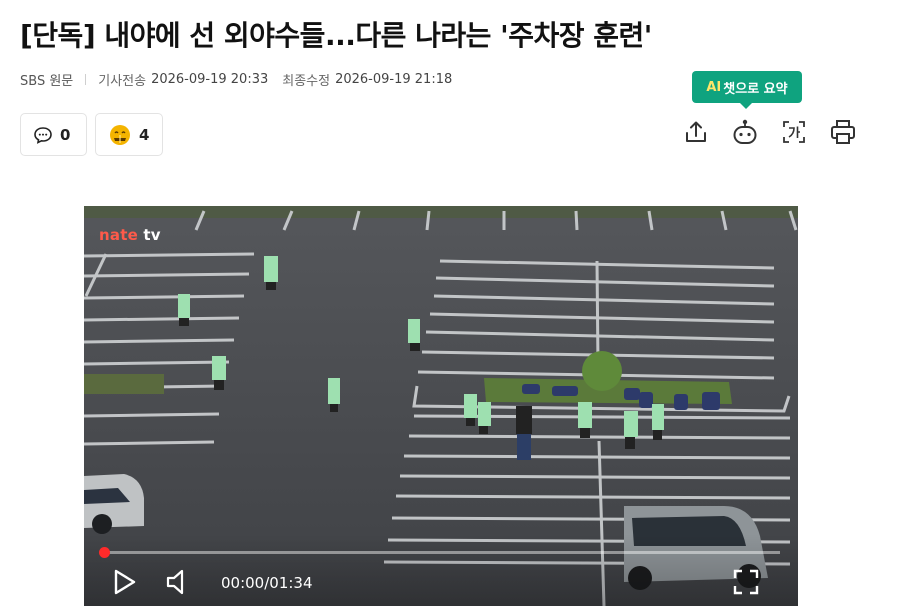  I want to click on print-button, so click(843, 132).